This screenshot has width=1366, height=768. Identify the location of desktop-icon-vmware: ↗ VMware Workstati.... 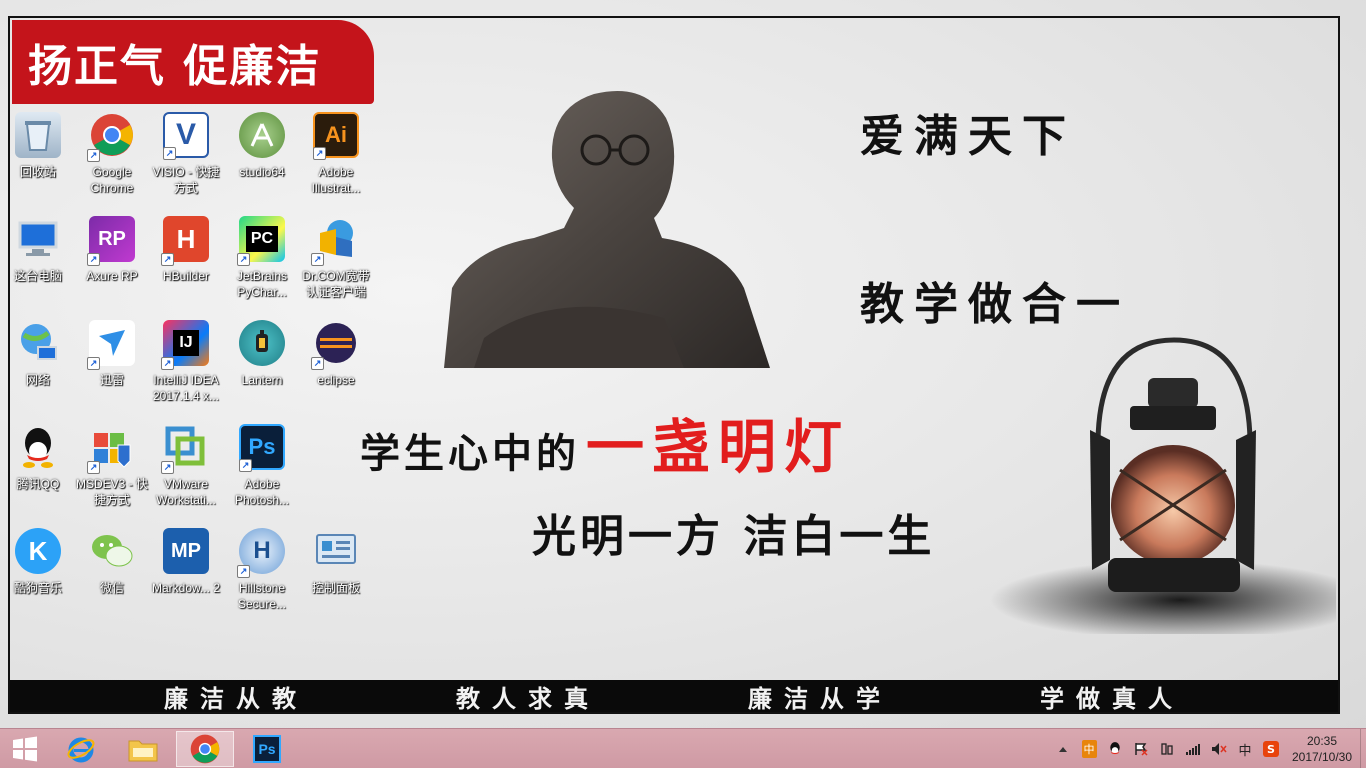
(186, 472).